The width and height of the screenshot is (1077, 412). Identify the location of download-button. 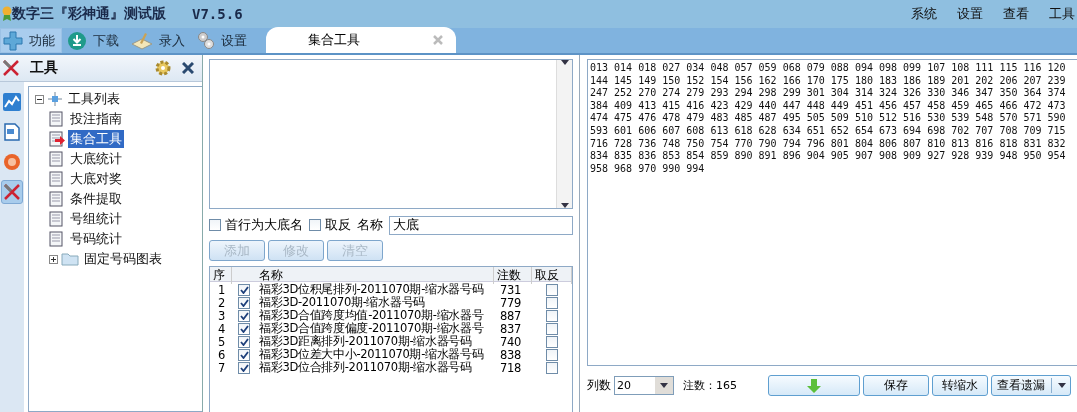
(814, 385).